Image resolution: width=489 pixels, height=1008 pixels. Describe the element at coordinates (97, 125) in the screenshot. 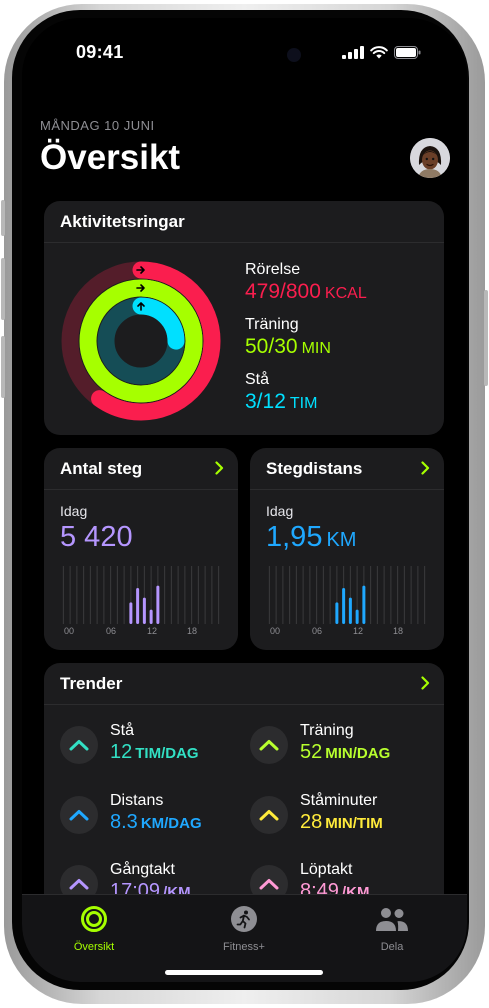

I see `date-label: MÅNDAG 10 JUNI` at that location.